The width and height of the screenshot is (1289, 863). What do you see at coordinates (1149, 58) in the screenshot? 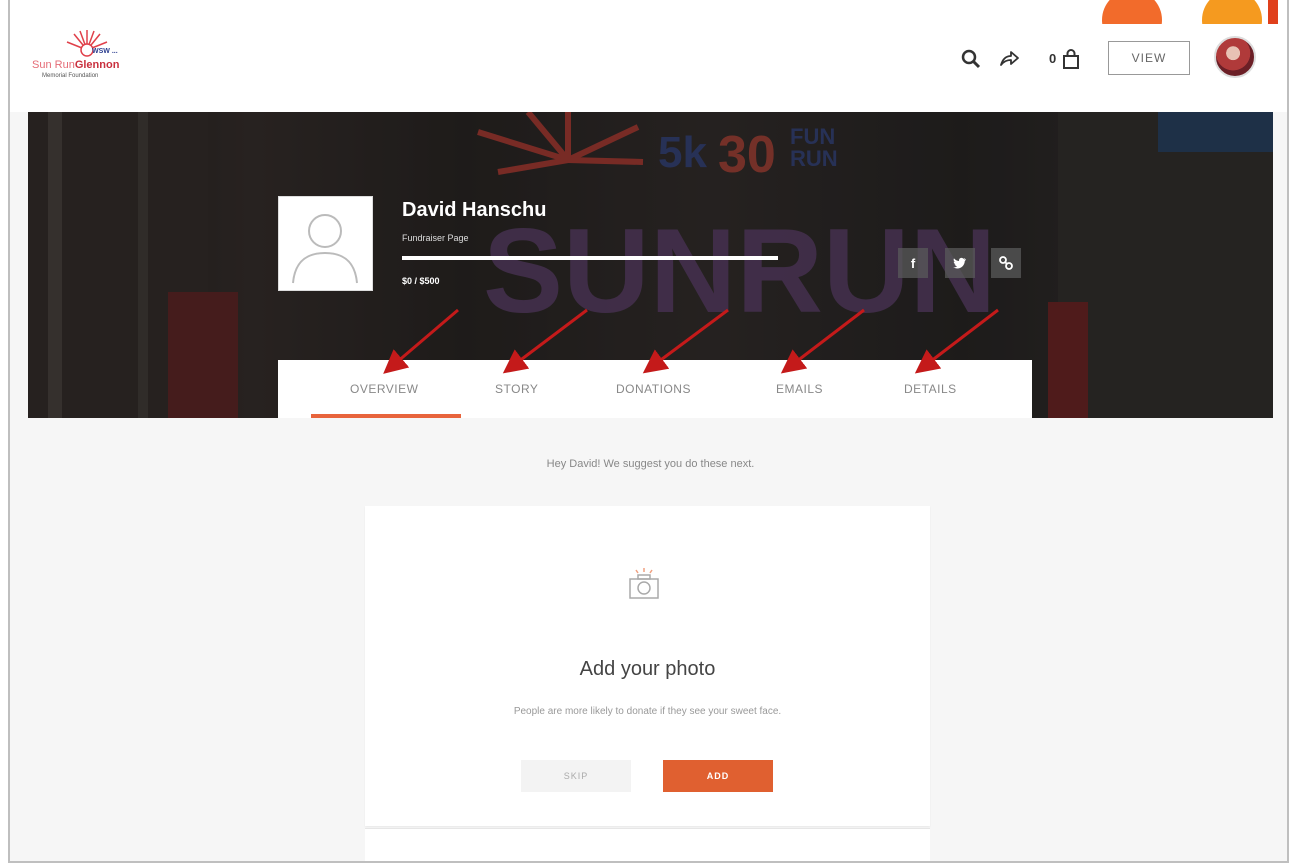
I see `view-button: VIEW` at bounding box center [1149, 58].